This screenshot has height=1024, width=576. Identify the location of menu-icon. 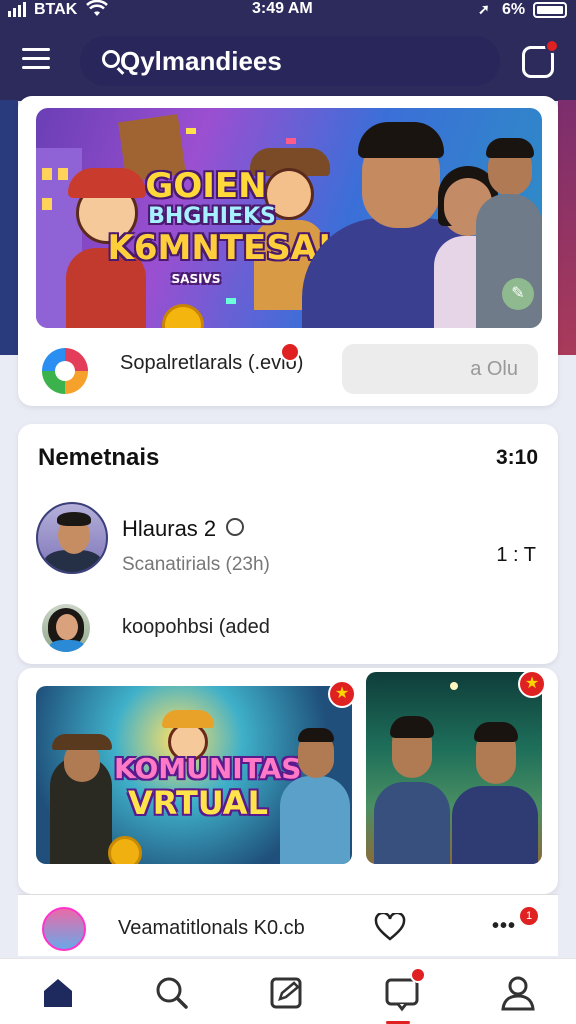
(36, 60).